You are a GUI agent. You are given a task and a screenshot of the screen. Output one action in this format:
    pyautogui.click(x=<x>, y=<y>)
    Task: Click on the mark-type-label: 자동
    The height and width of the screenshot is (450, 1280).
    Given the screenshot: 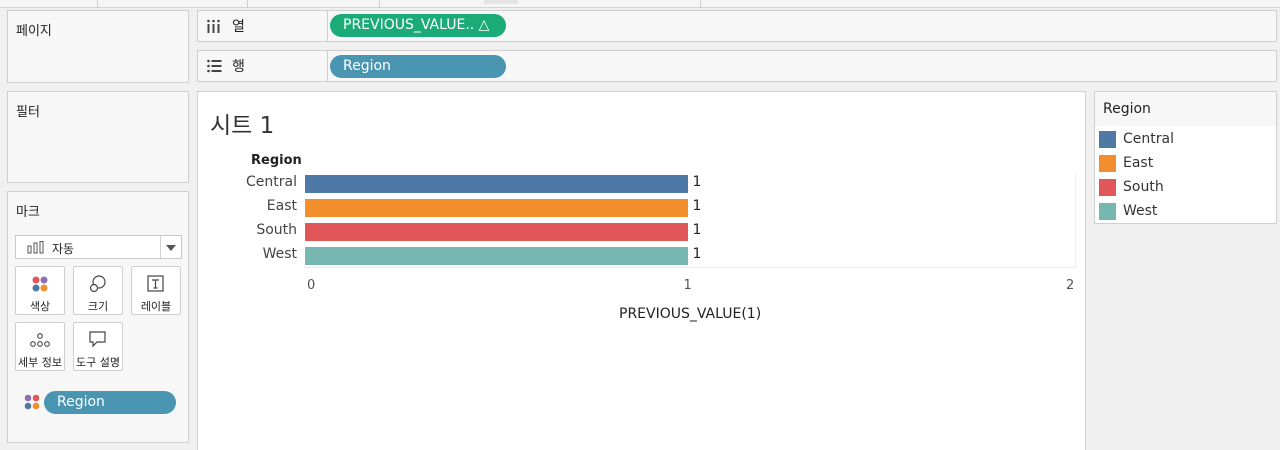 What is the action you would take?
    pyautogui.click(x=63, y=249)
    